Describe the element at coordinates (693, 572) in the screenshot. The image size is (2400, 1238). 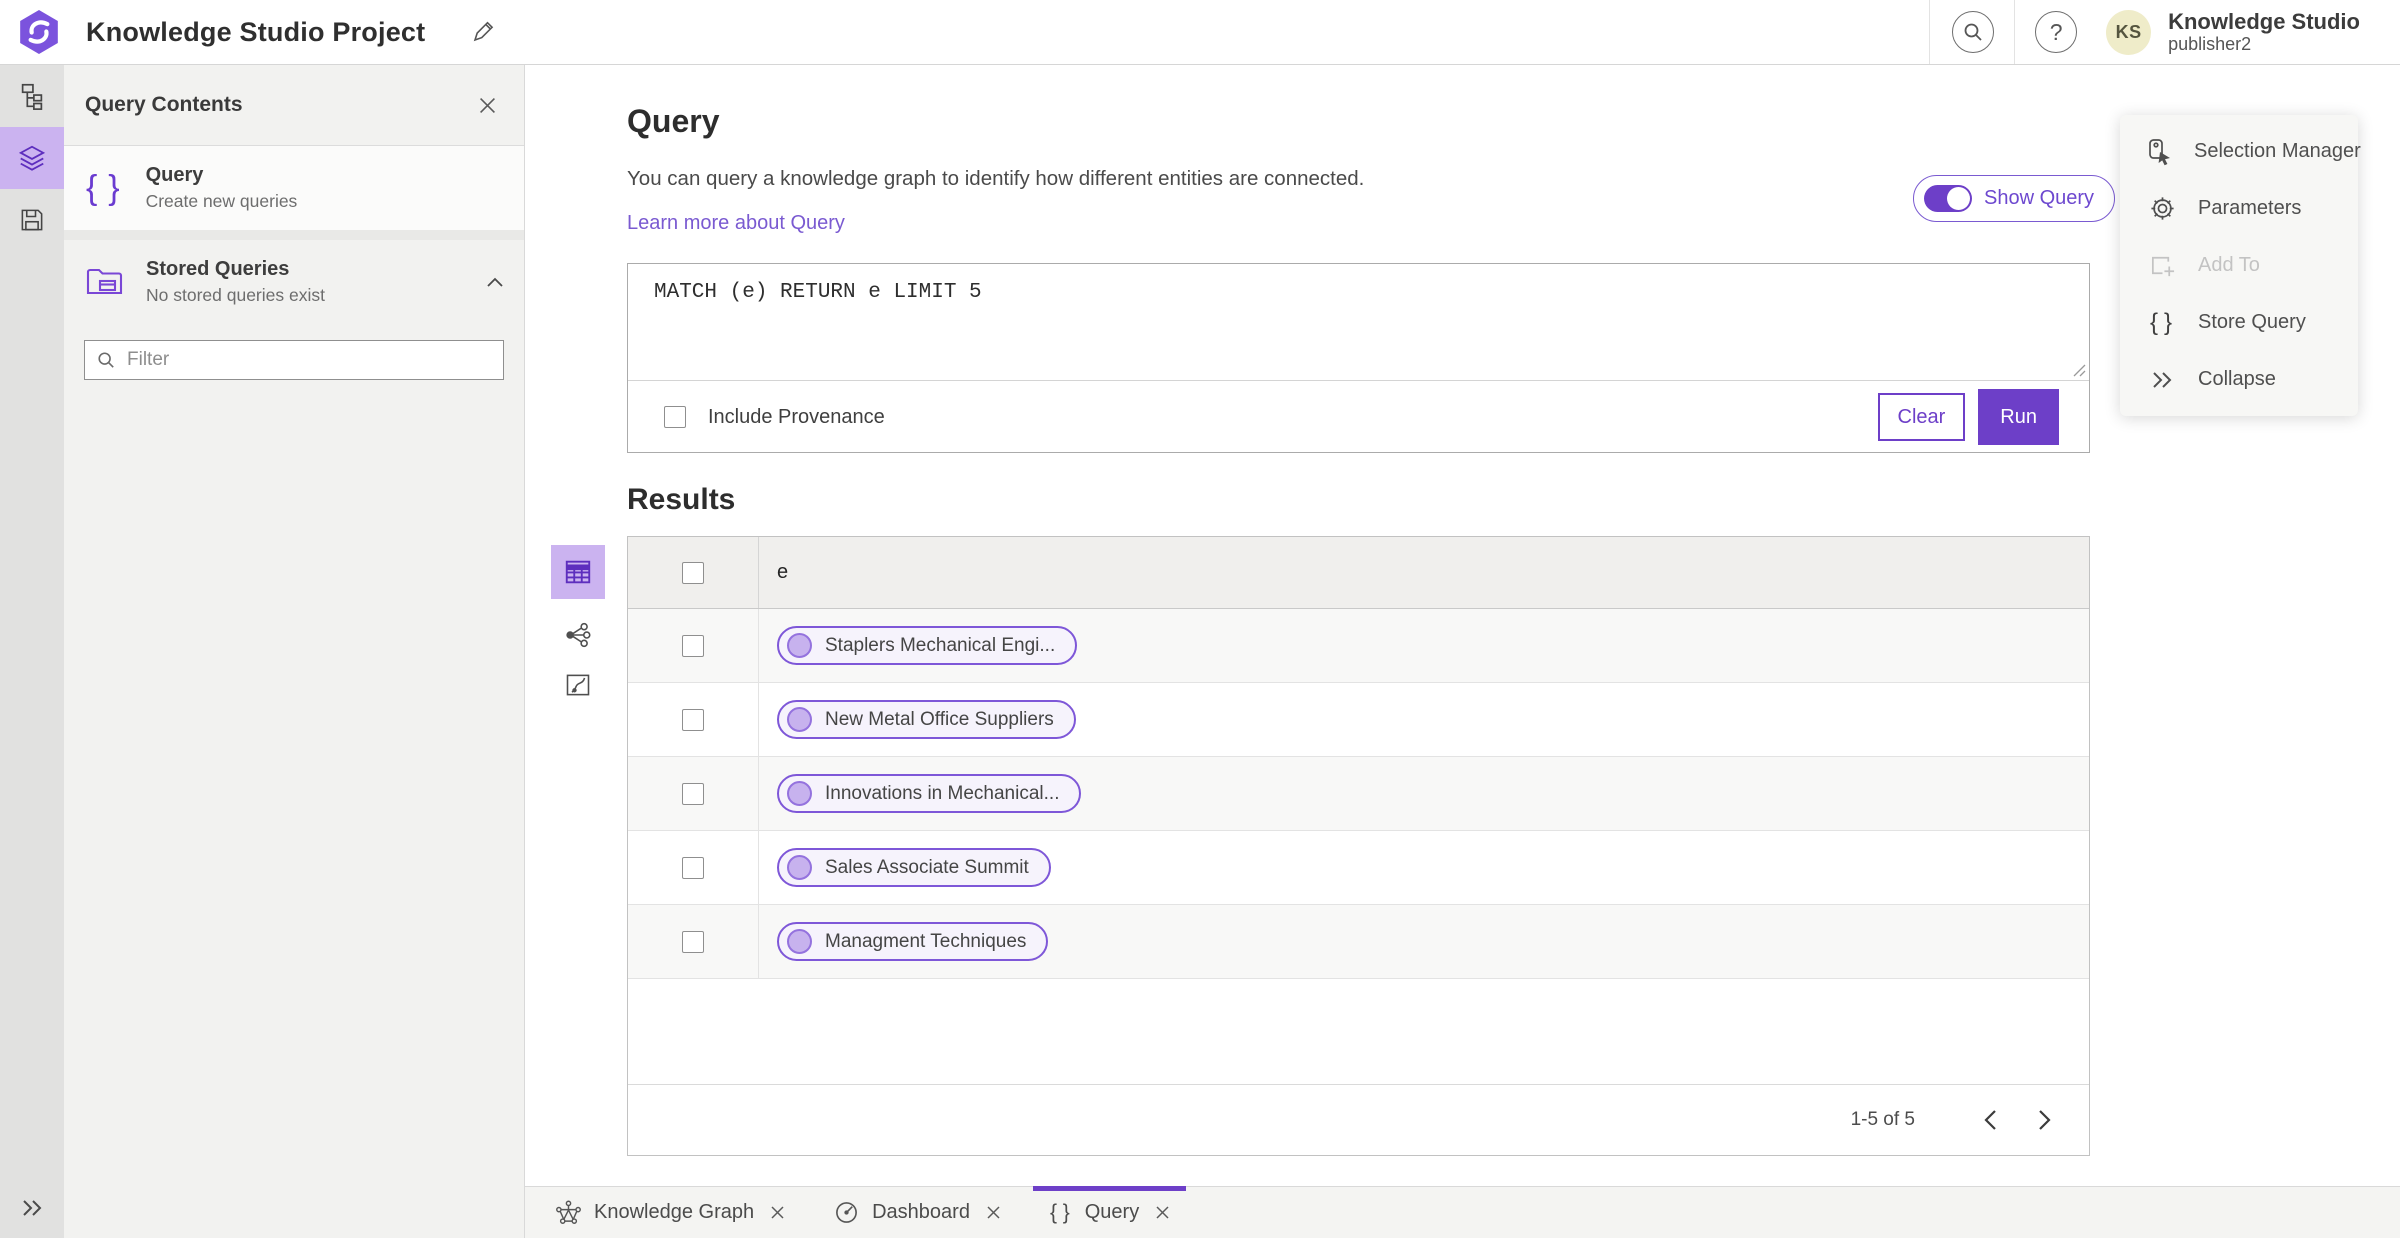
I see `select-all-checkbox` at that location.